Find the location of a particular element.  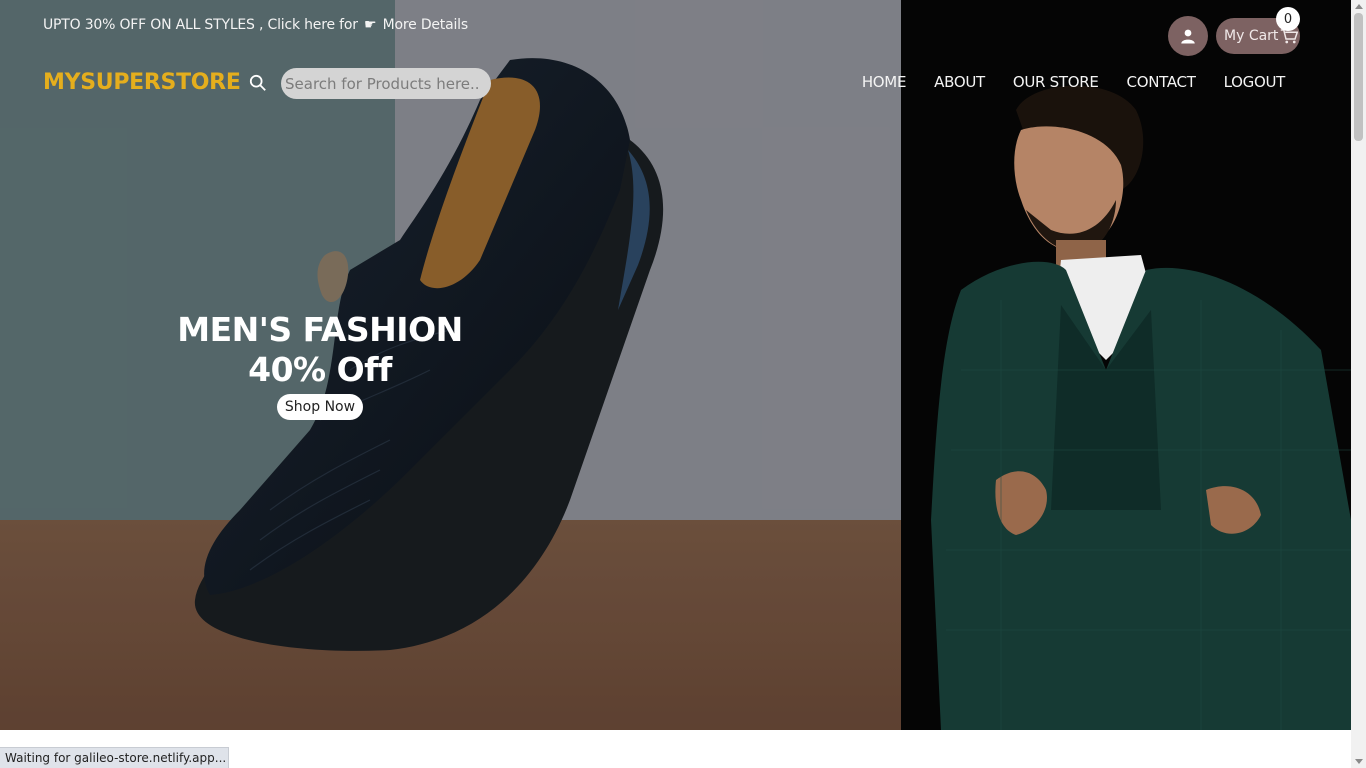

scroll-thumb is located at coordinates (1358, 77).